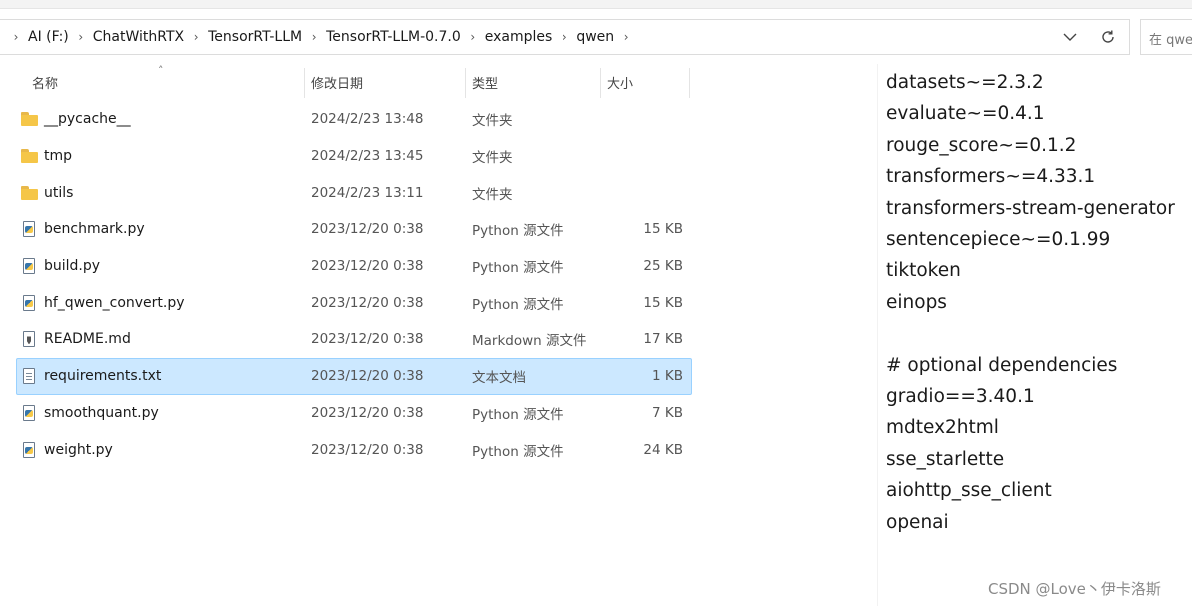 The width and height of the screenshot is (1192, 606). Describe the element at coordinates (101, 412) in the screenshot. I see `file-name: smoothquant.py` at that location.